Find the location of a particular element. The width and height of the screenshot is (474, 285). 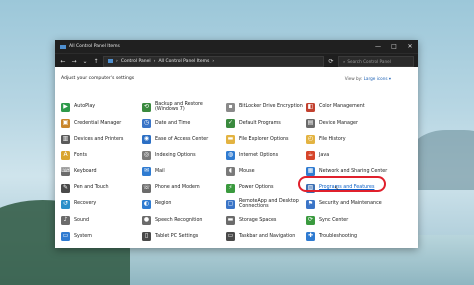

control-panel-item-label: Credential Manager is located at coordinates (98, 123).